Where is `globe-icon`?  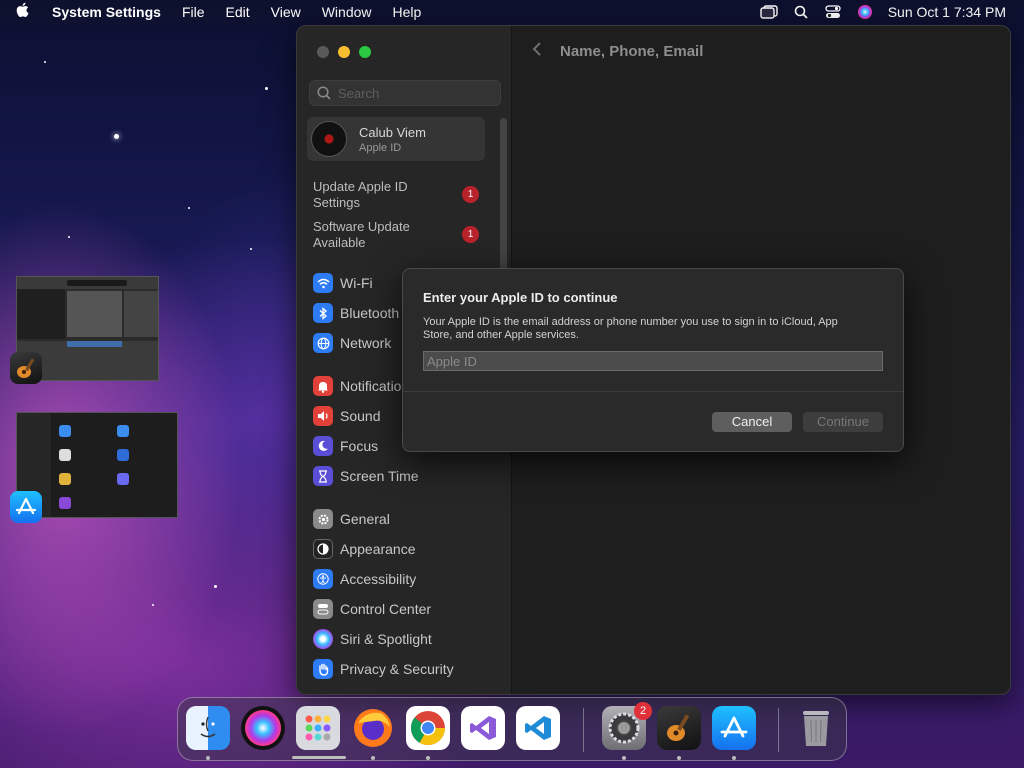 globe-icon is located at coordinates (323, 343).